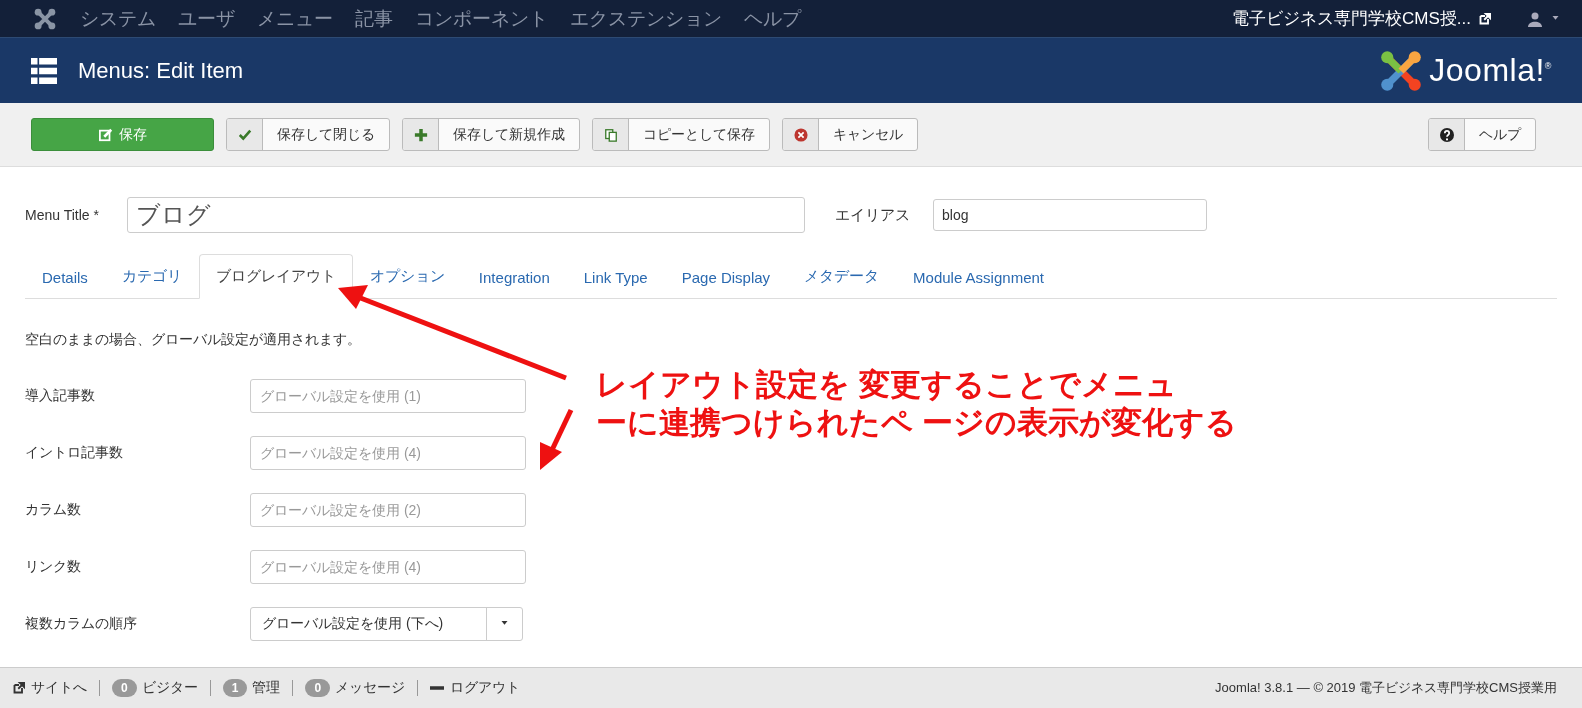 This screenshot has height=708, width=1582. I want to click on menu-item: コンポーネント, so click(481, 18).